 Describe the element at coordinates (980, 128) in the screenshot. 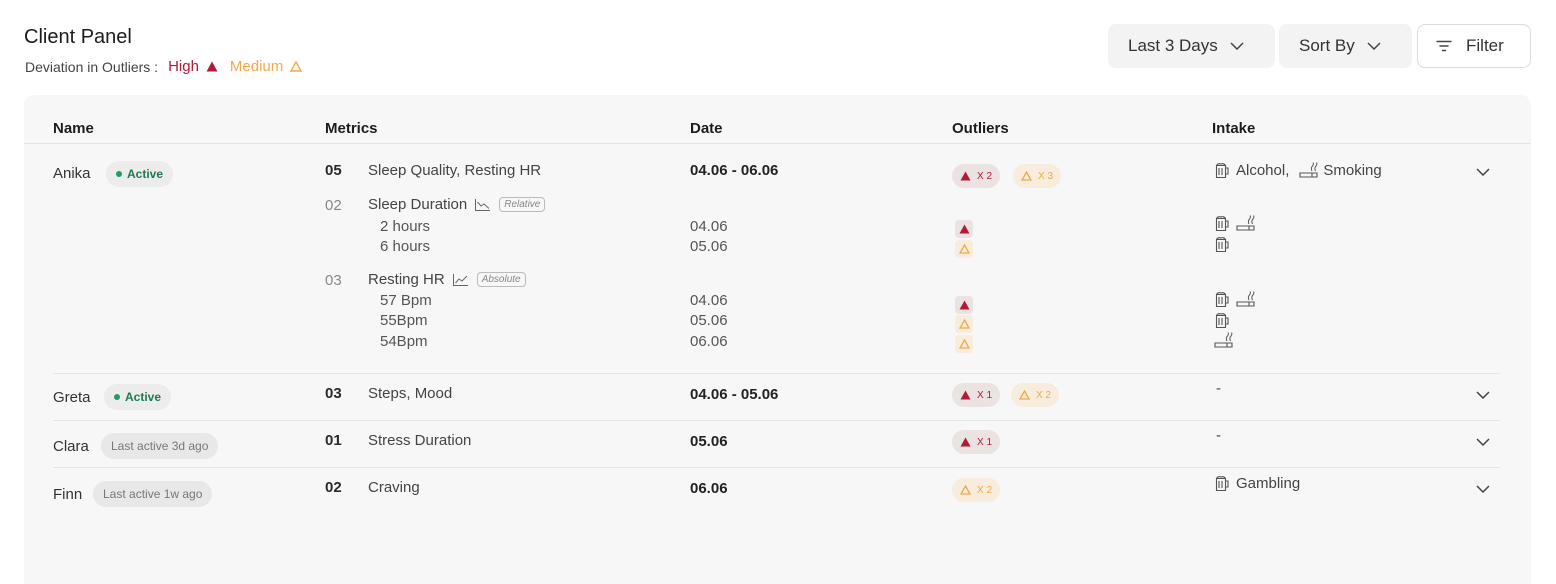

I see `column-header-outliers: Outliers` at that location.